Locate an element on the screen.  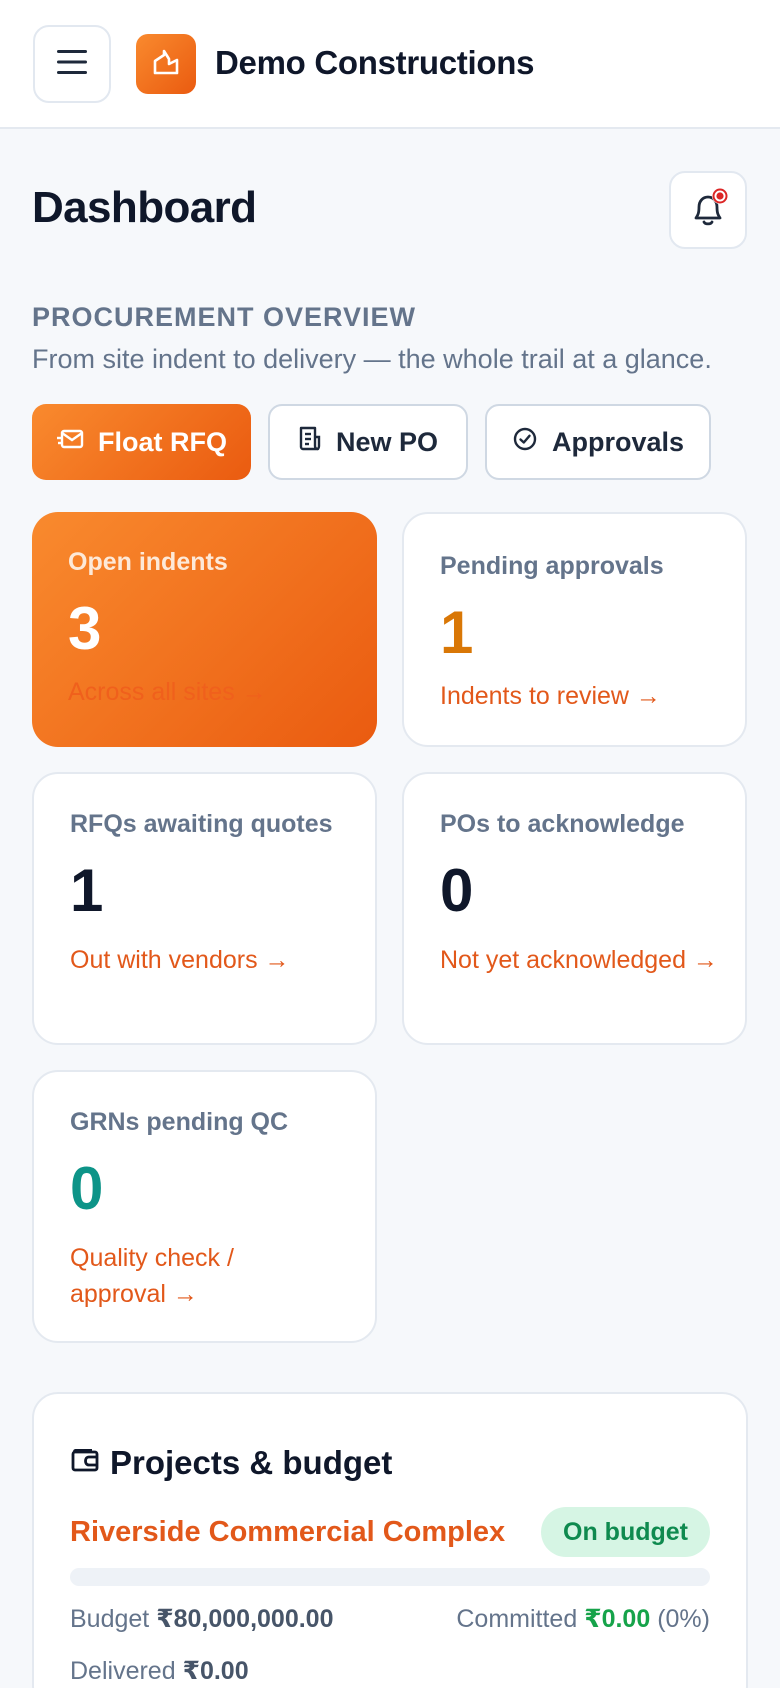
send-mail-icon is located at coordinates (70, 442).